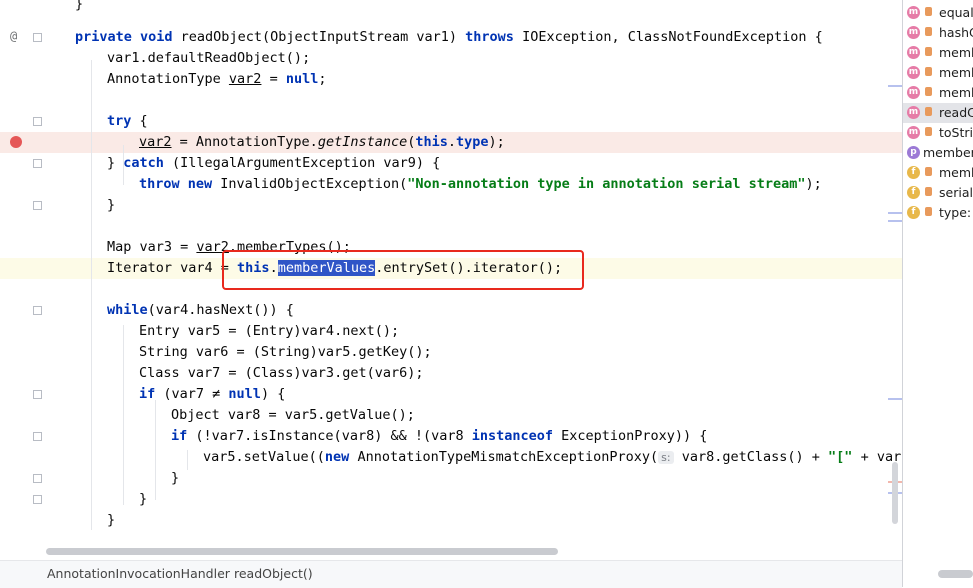 Image resolution: width=973 pixels, height=588 pixels. Describe the element at coordinates (938, 193) in the screenshot. I see `structure-item: f serial` at that location.